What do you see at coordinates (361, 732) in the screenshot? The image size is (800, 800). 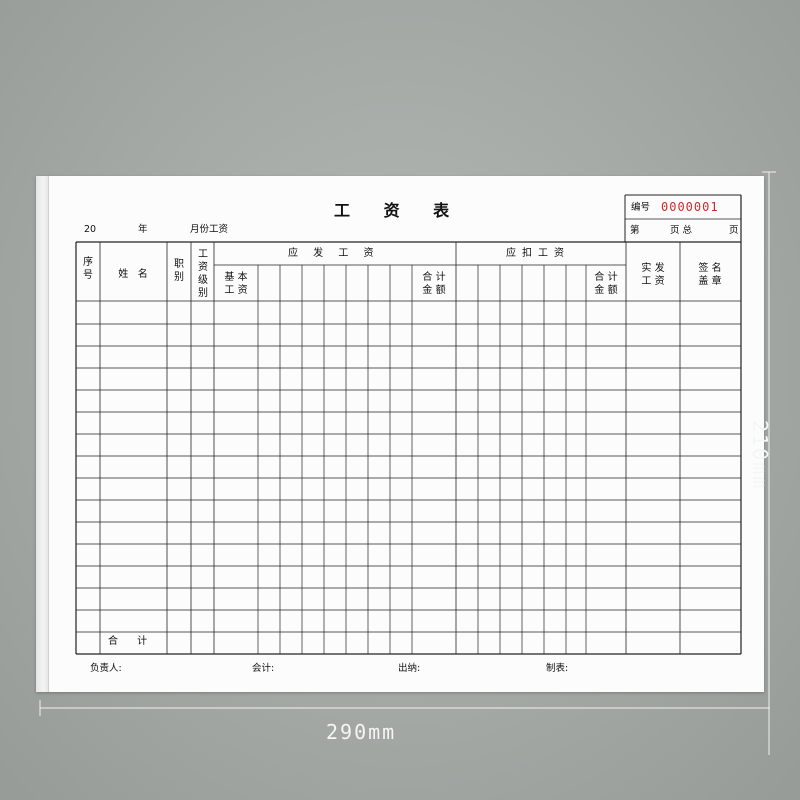 I see `width-dimension-label: 290mm` at bounding box center [361, 732].